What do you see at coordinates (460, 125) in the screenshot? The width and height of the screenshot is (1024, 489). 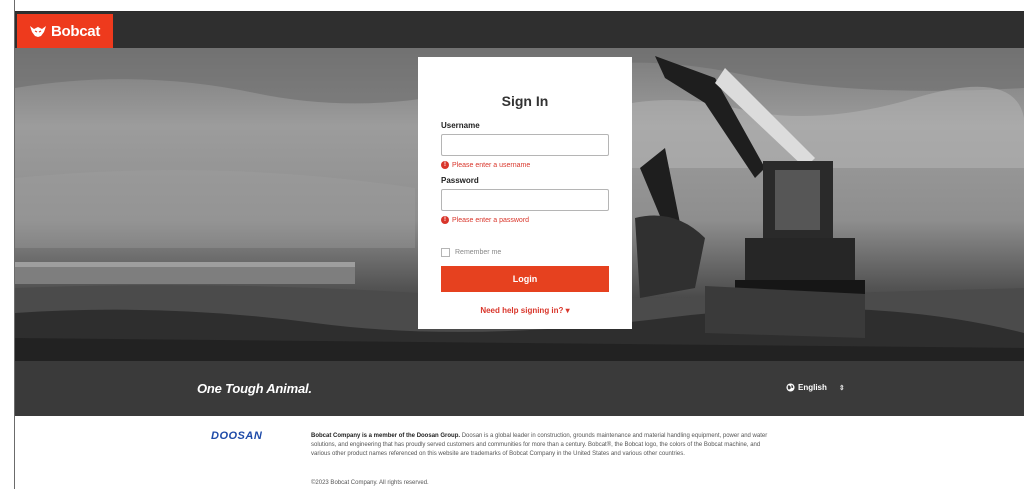 I see `username-label: Username` at bounding box center [460, 125].